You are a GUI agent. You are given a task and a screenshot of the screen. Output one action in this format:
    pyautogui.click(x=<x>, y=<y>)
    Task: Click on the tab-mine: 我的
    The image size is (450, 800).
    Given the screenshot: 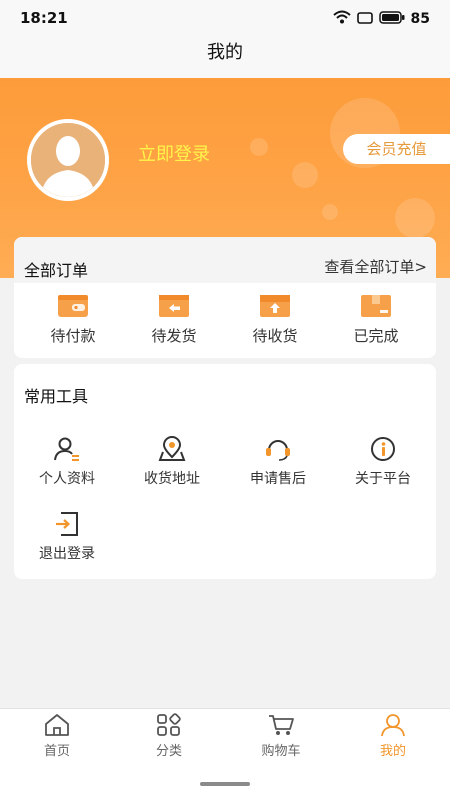 What is the action you would take?
    pyautogui.click(x=393, y=736)
    